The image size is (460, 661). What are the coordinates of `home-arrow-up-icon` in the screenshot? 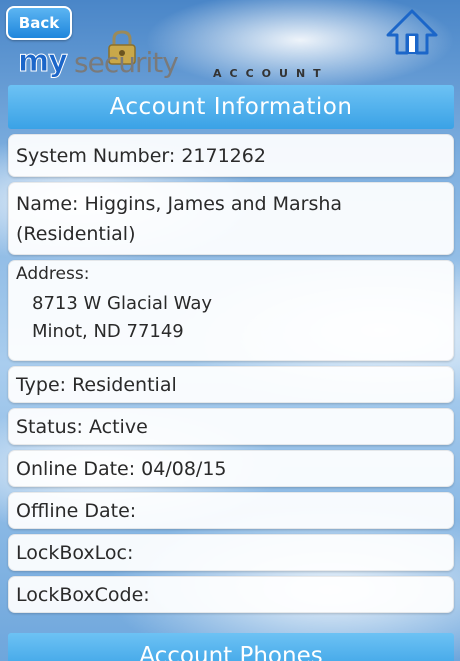 It's located at (412, 32).